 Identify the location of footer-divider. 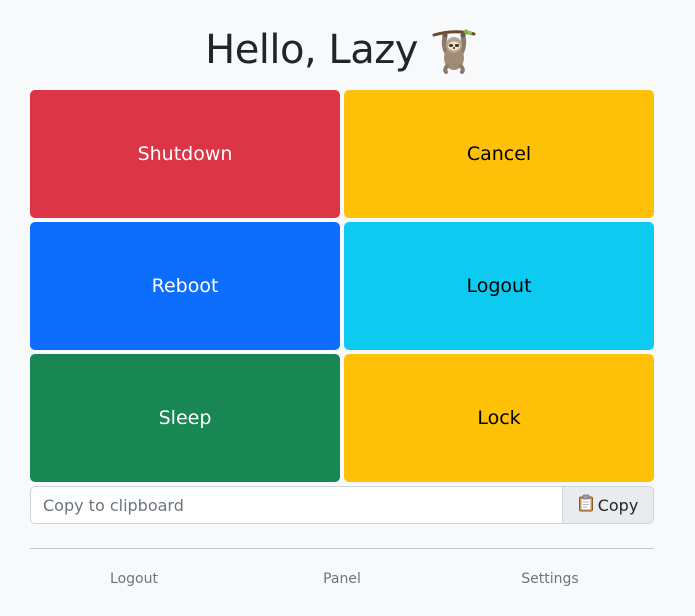
(342, 548).